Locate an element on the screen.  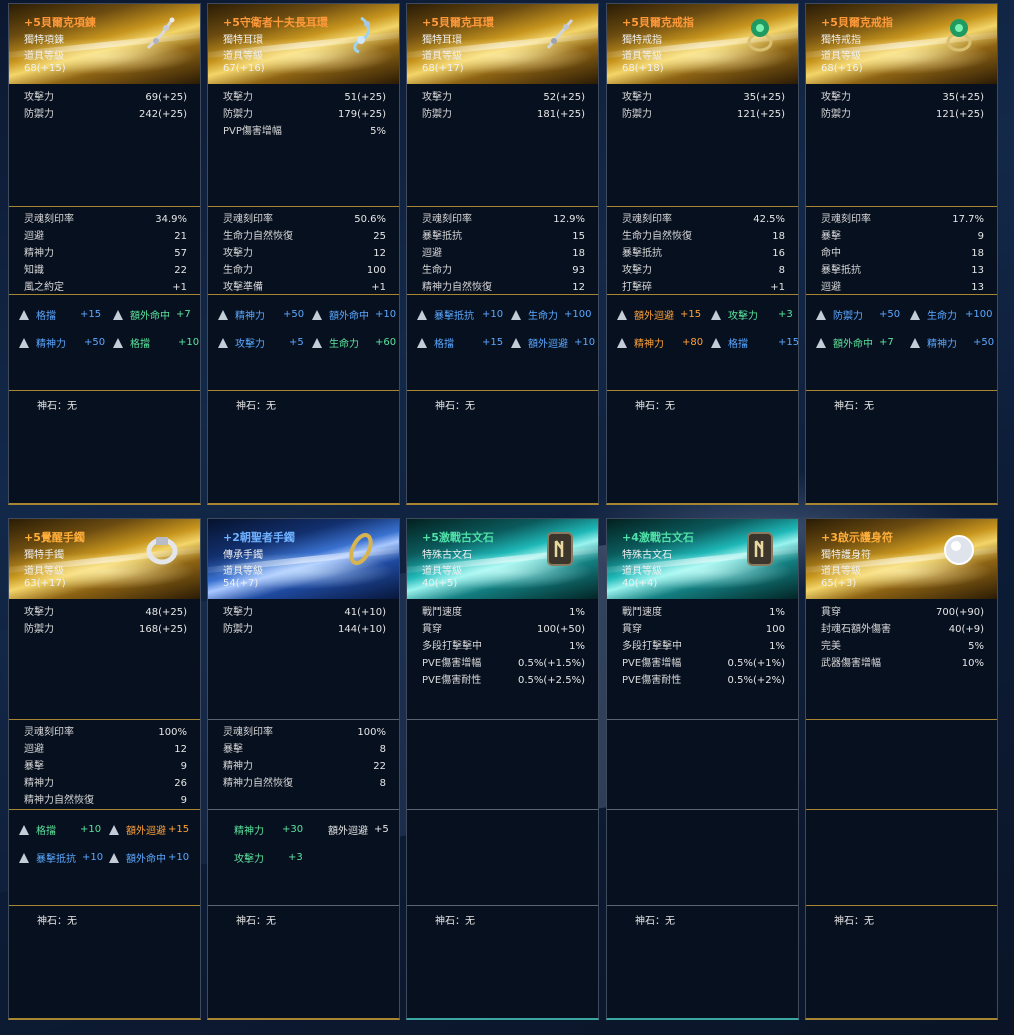
item-title: +3啟示護身符 is located at coordinates (857, 537).